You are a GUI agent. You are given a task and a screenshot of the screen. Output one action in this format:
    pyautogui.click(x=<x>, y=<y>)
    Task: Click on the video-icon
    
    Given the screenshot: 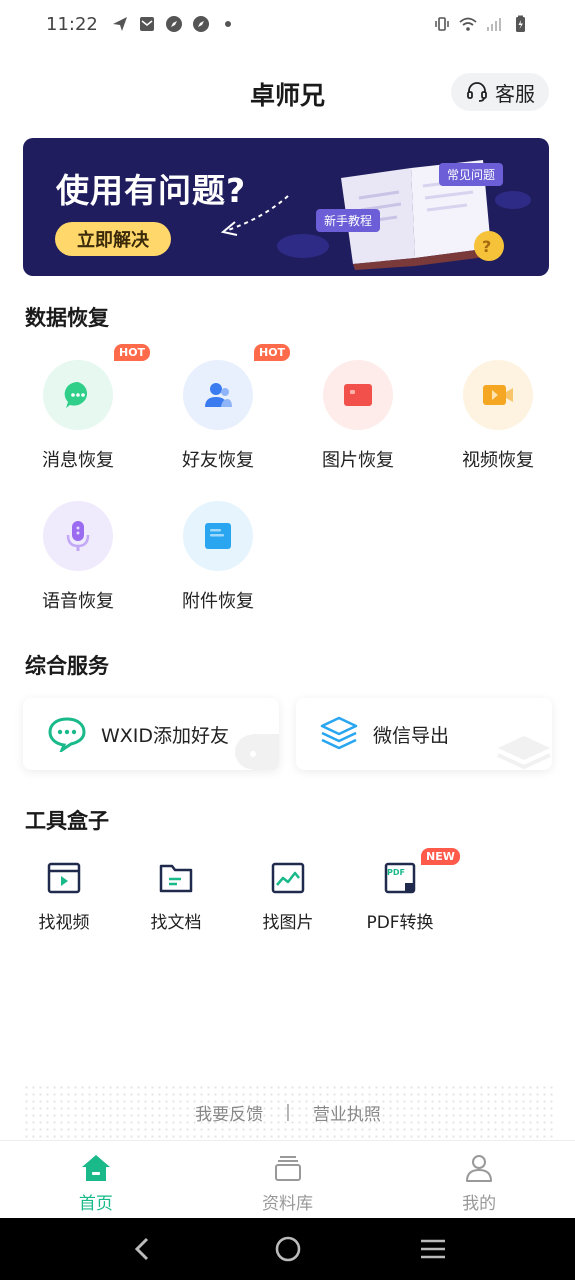 What is the action you would take?
    pyautogui.click(x=498, y=395)
    